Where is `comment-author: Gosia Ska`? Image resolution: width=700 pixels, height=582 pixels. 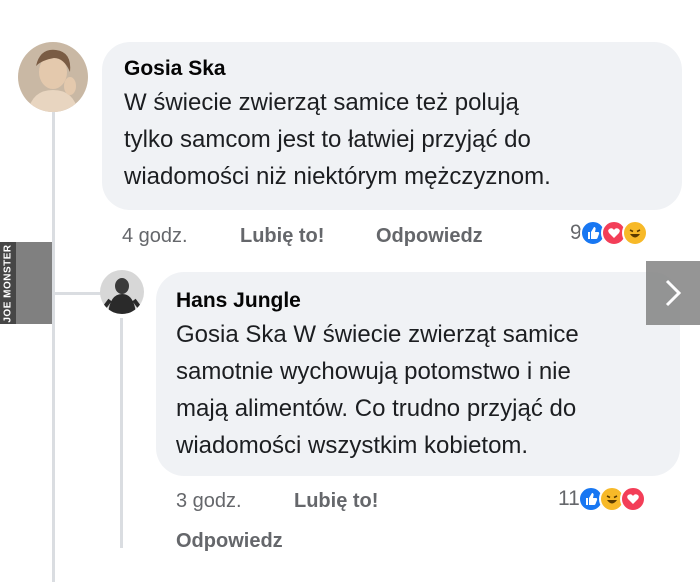 comment-author: Gosia Ska is located at coordinates (392, 69).